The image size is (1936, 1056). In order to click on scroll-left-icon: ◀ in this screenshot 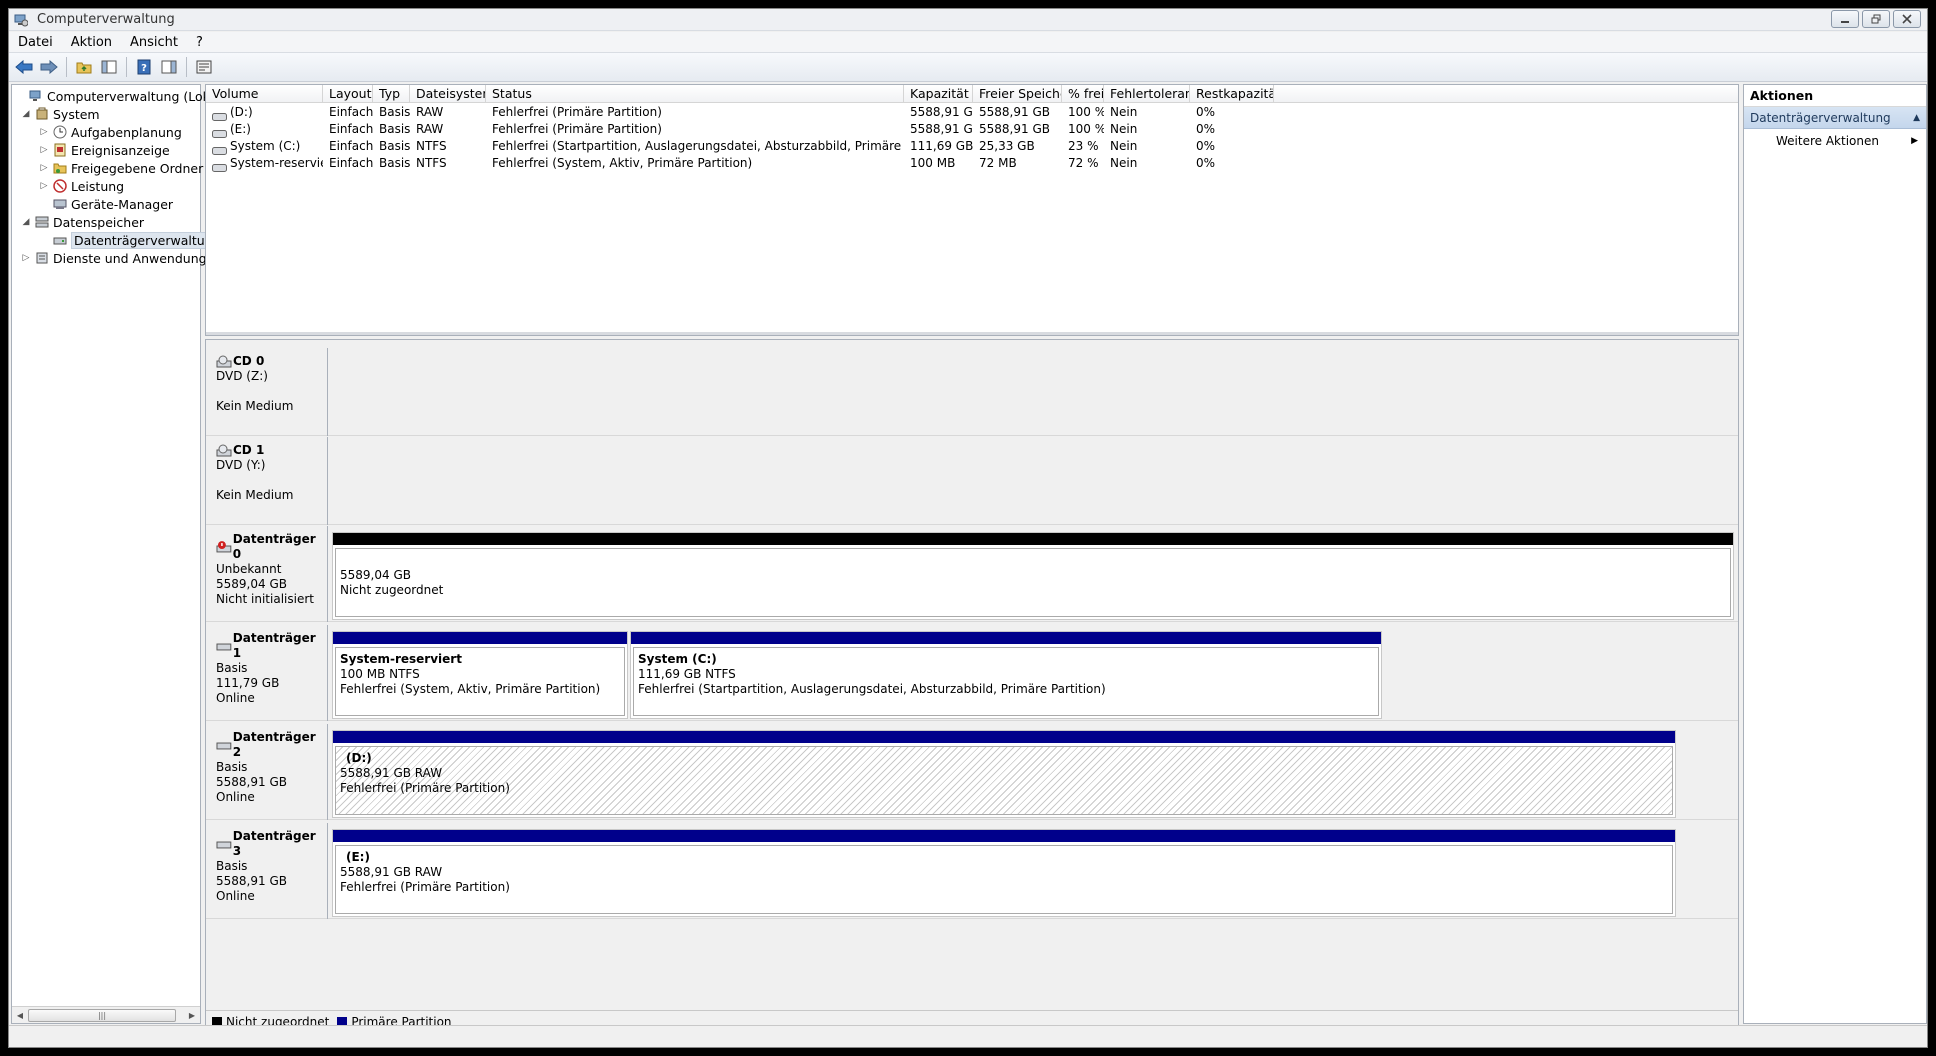, I will do `click(20, 1015)`.